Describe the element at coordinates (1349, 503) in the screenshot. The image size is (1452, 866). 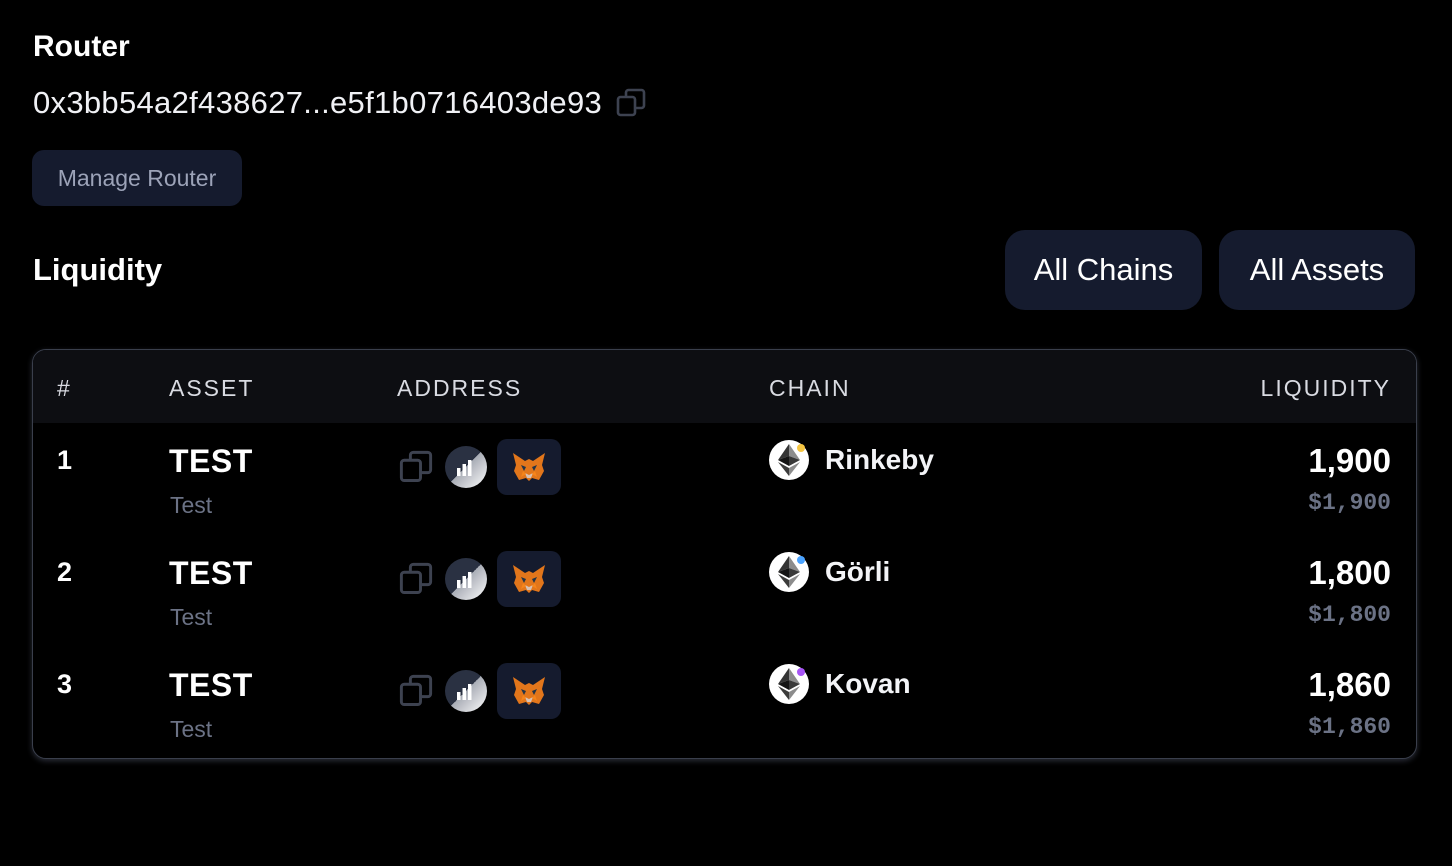
I see `liquidity-usd: $1,900` at that location.